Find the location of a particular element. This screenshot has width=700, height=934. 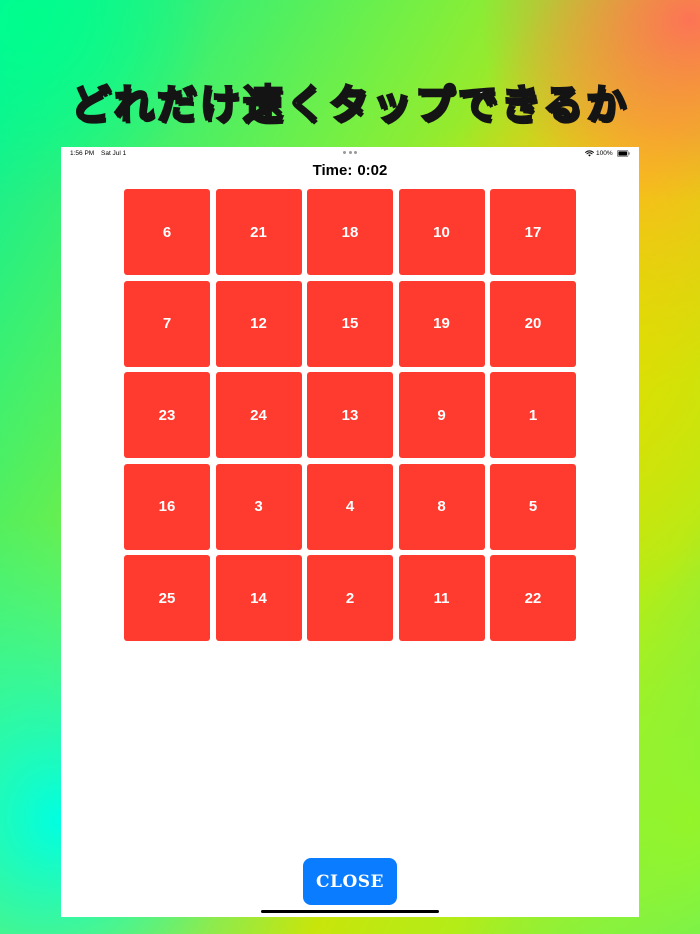

number-tile: 9 is located at coordinates (441, 415).